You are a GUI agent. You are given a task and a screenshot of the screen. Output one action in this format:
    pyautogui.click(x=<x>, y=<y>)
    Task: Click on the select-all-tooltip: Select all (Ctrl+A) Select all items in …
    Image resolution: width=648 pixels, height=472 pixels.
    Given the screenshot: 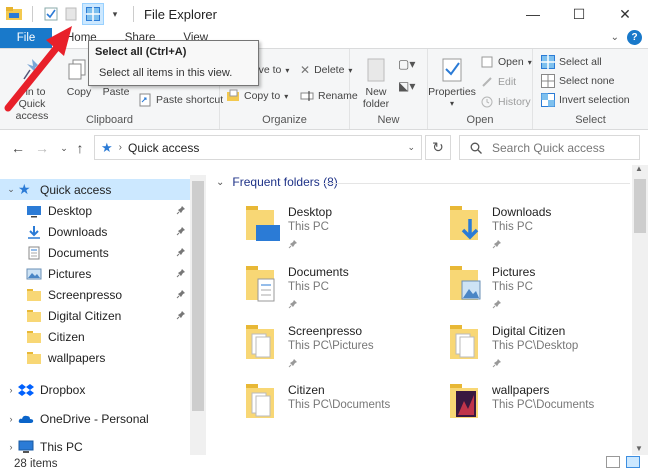 What is the action you would take?
    pyautogui.click(x=173, y=63)
    